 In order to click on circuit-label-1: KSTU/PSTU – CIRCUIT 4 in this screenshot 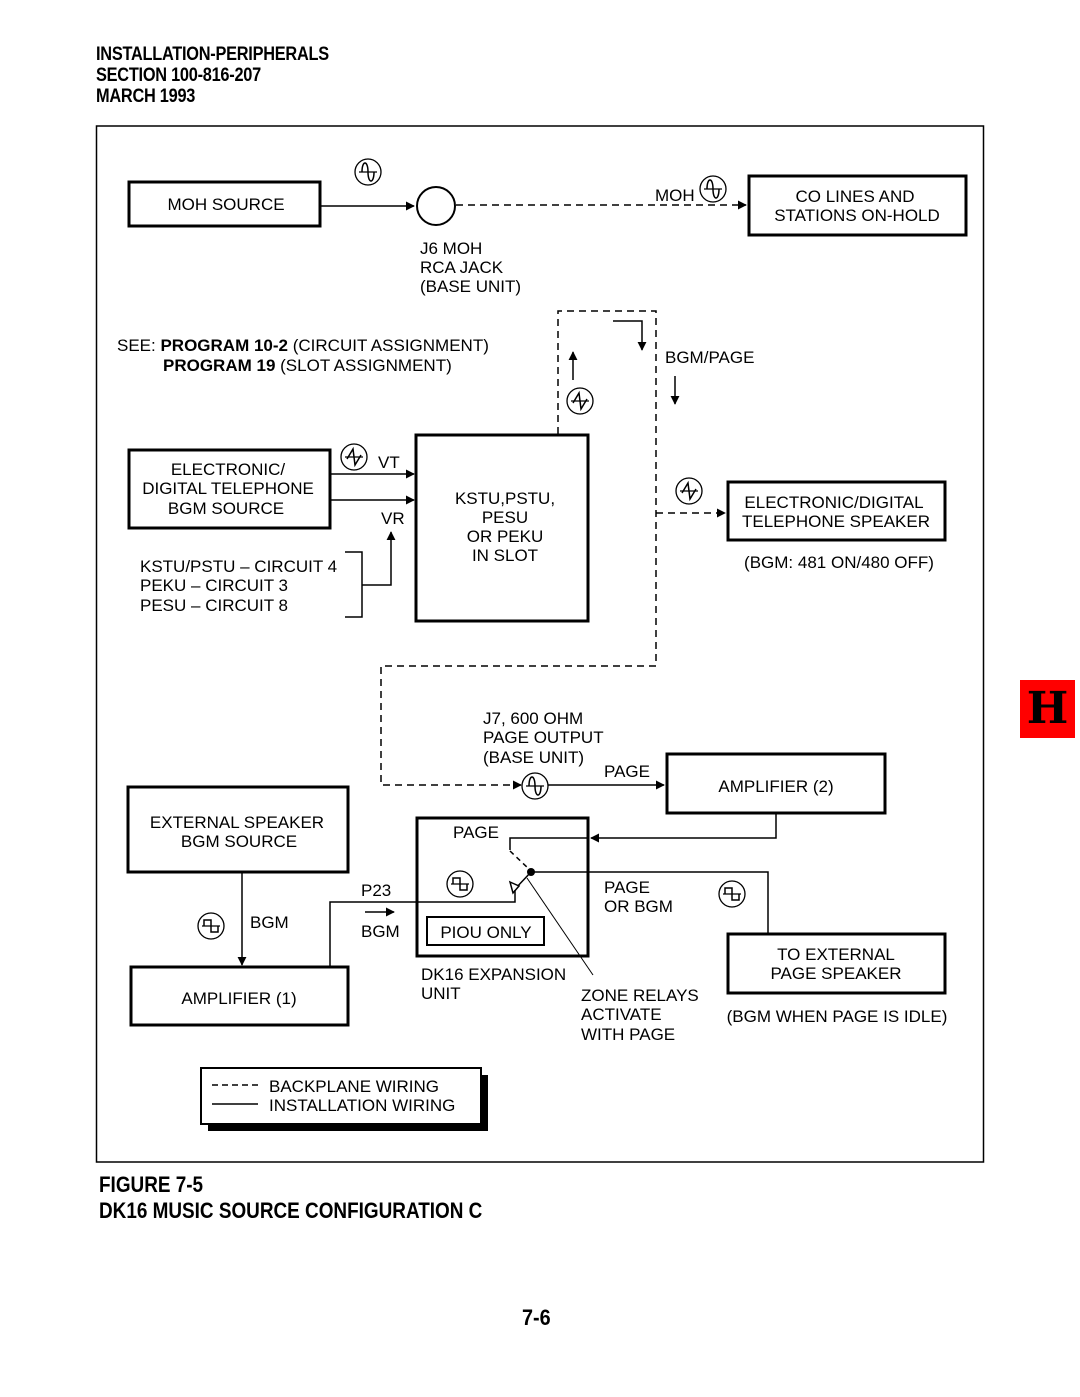, I will do `click(238, 566)`.